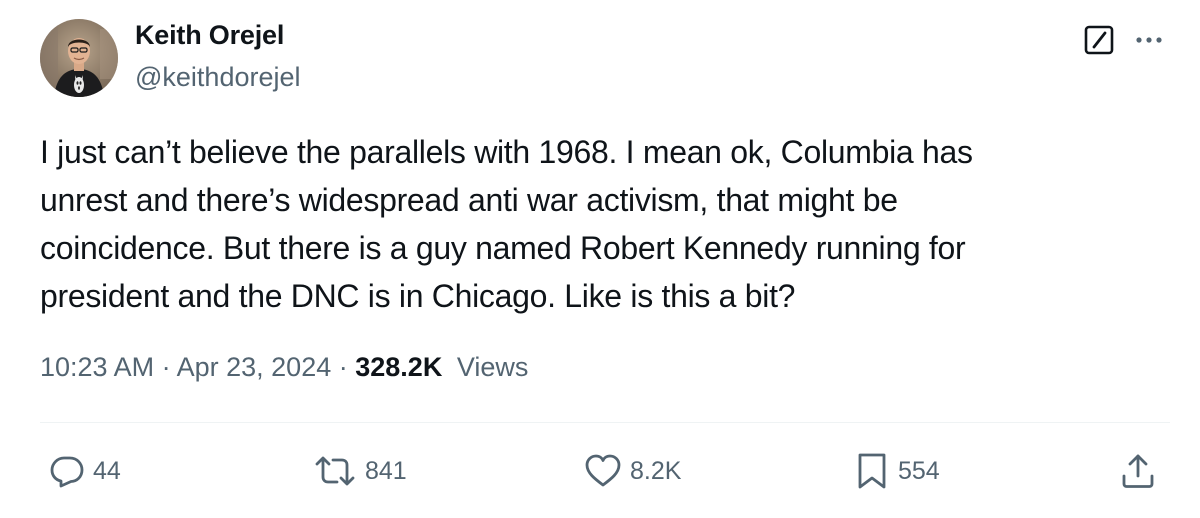 This screenshot has height=518, width=1200. What do you see at coordinates (1099, 40) in the screenshot?
I see `grok-icon` at bounding box center [1099, 40].